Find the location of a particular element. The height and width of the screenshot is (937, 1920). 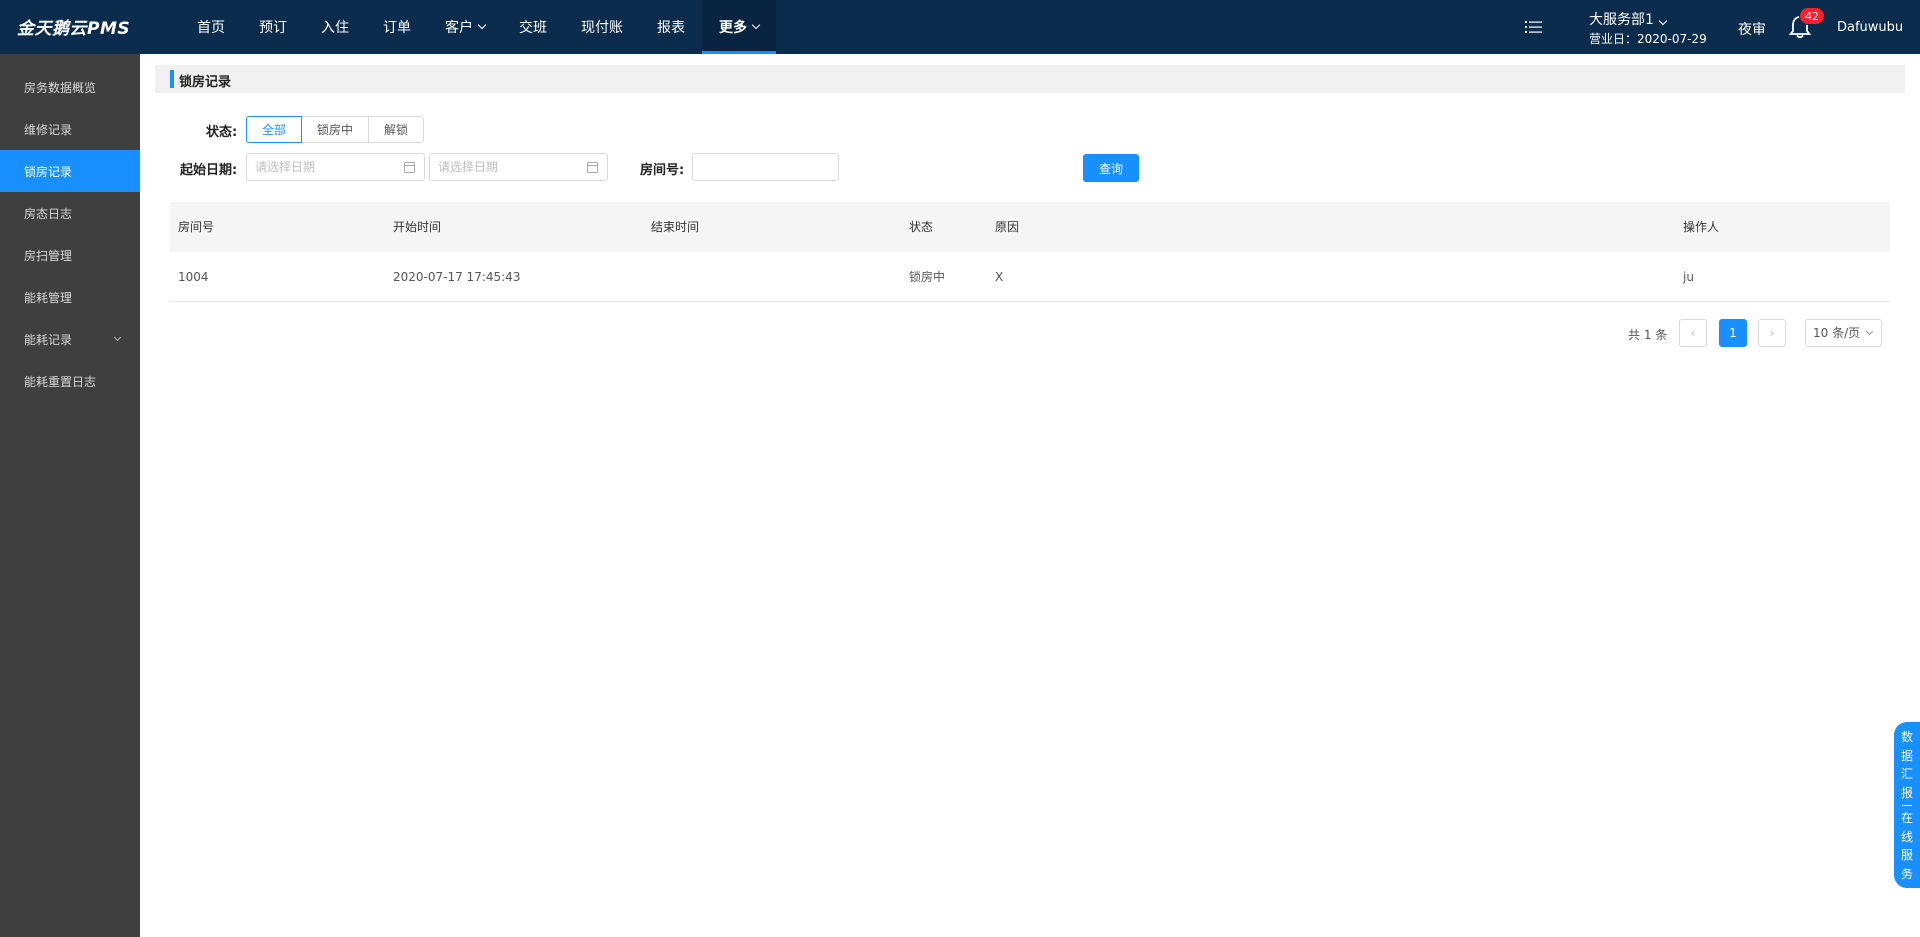

main-nav: 首页 预订 入住 订单 客户 交班 现付账 报表 更多 is located at coordinates (478, 27).